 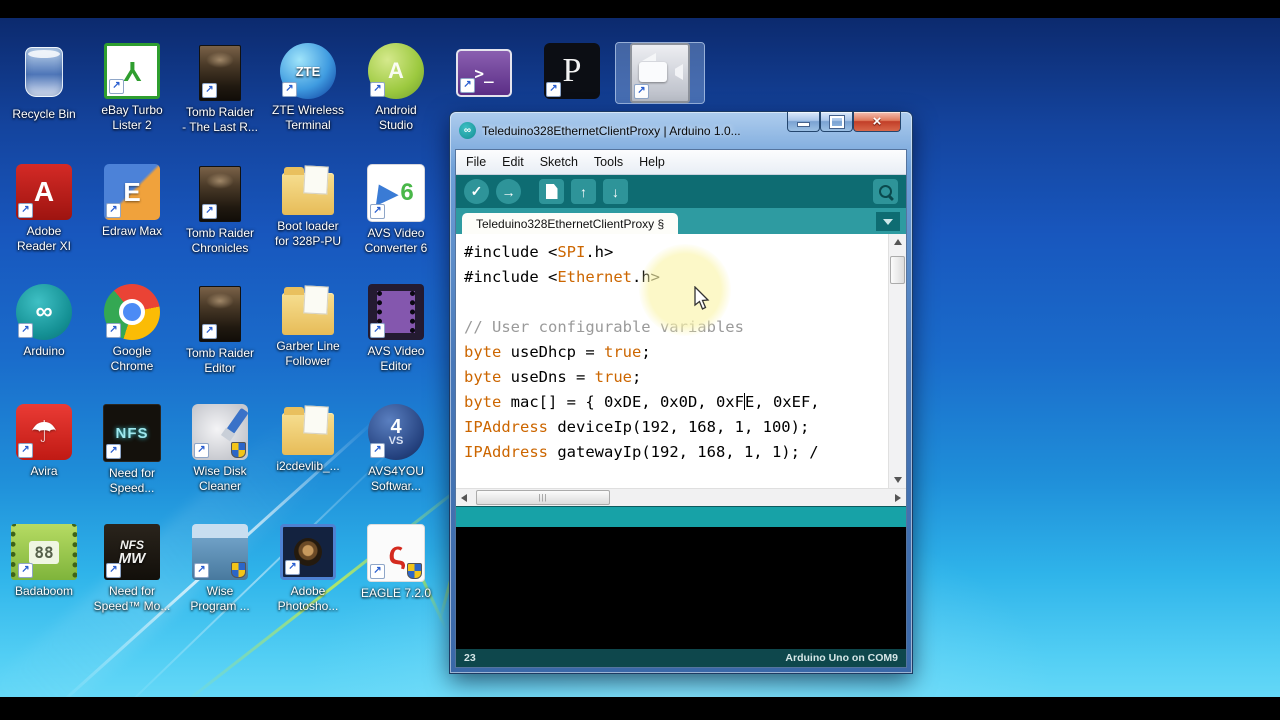 I want to click on desktop-icon-recycle-bin: Recycle Bin, so click(x=44, y=82).